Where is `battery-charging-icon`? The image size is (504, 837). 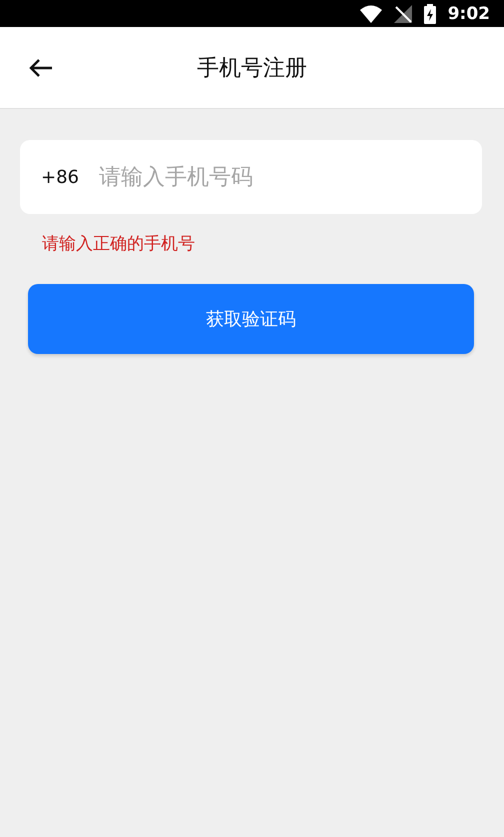 battery-charging-icon is located at coordinates (430, 14).